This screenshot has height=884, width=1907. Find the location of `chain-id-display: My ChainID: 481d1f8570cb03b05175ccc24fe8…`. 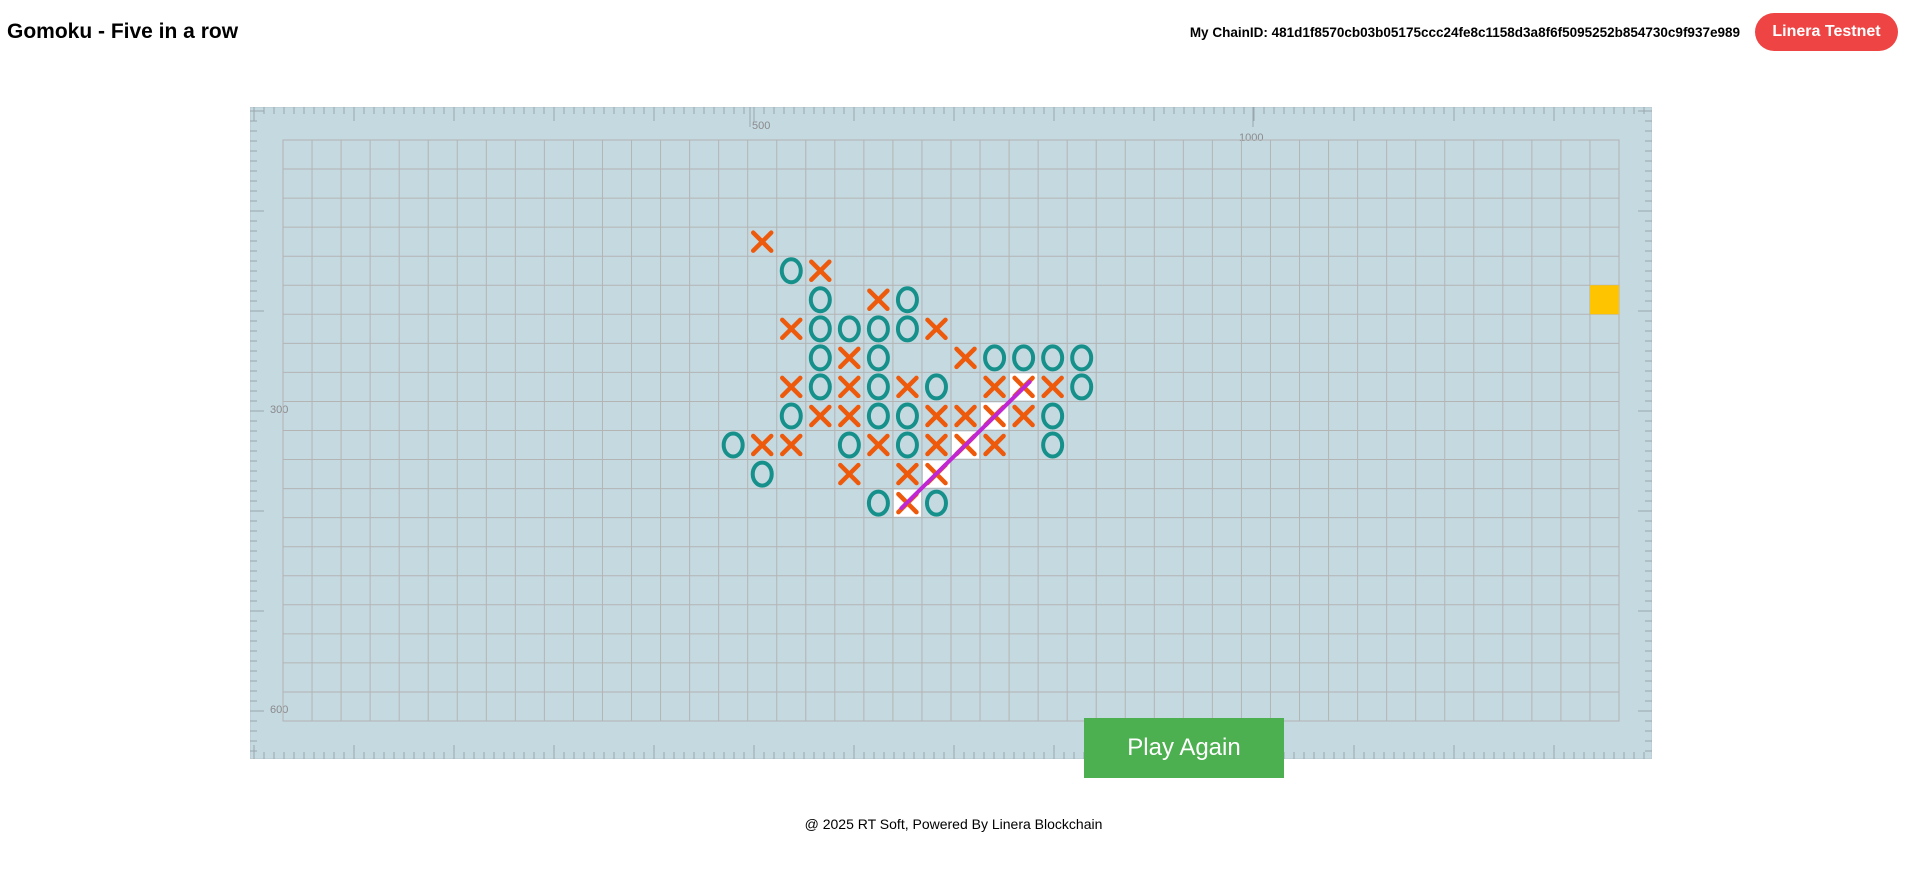

chain-id-display: My ChainID: 481d1f8570cb03b05175ccc24fe8… is located at coordinates (1465, 32).